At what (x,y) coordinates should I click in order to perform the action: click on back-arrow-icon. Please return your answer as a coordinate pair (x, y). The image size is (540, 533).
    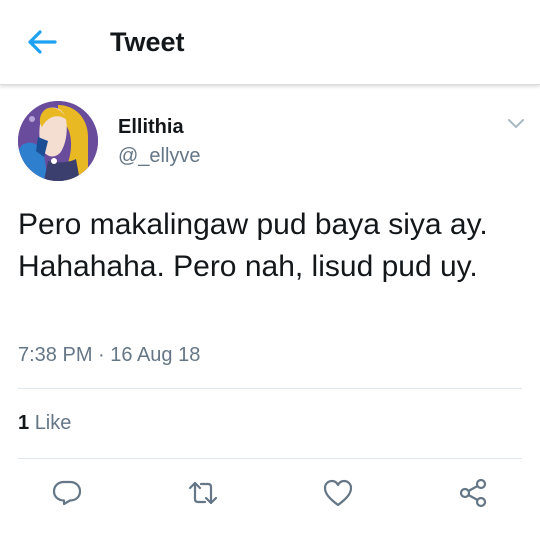
    Looking at the image, I should click on (42, 42).